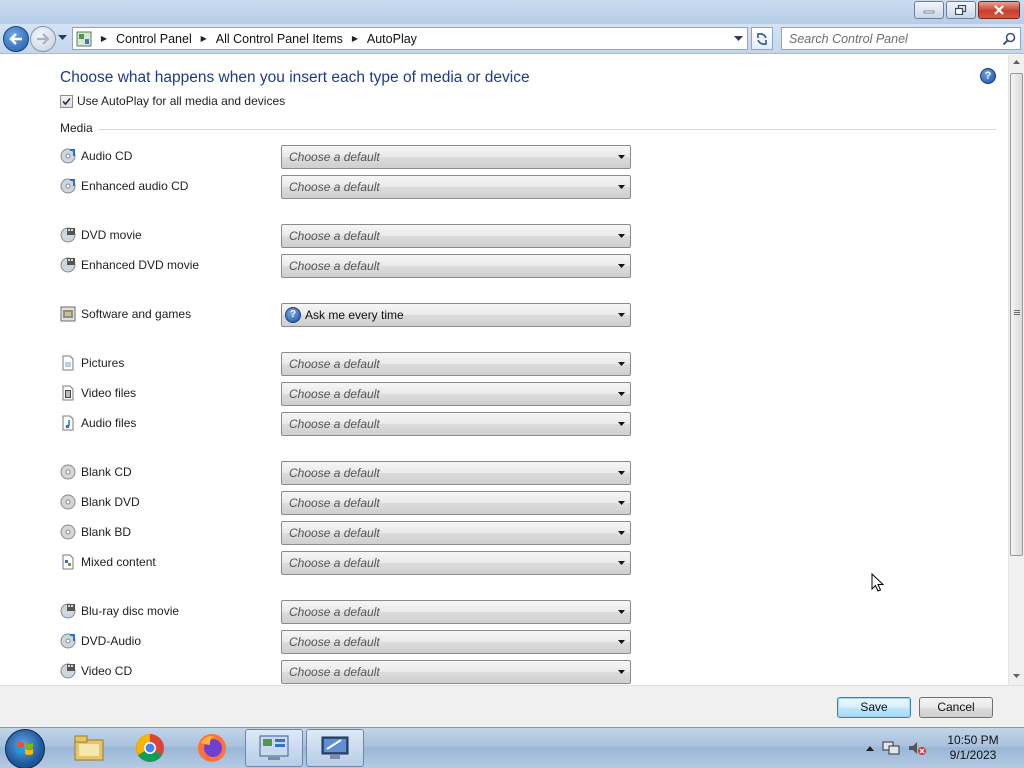  What do you see at coordinates (16, 39) in the screenshot?
I see `back-button` at bounding box center [16, 39].